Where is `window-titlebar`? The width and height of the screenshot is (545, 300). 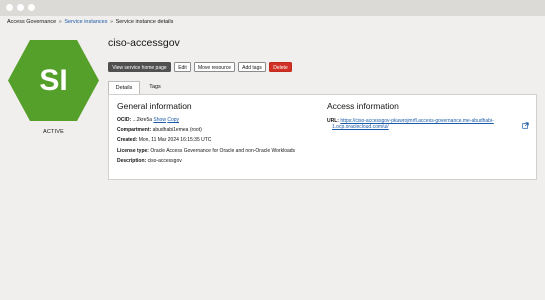
window-titlebar is located at coordinates (272, 8).